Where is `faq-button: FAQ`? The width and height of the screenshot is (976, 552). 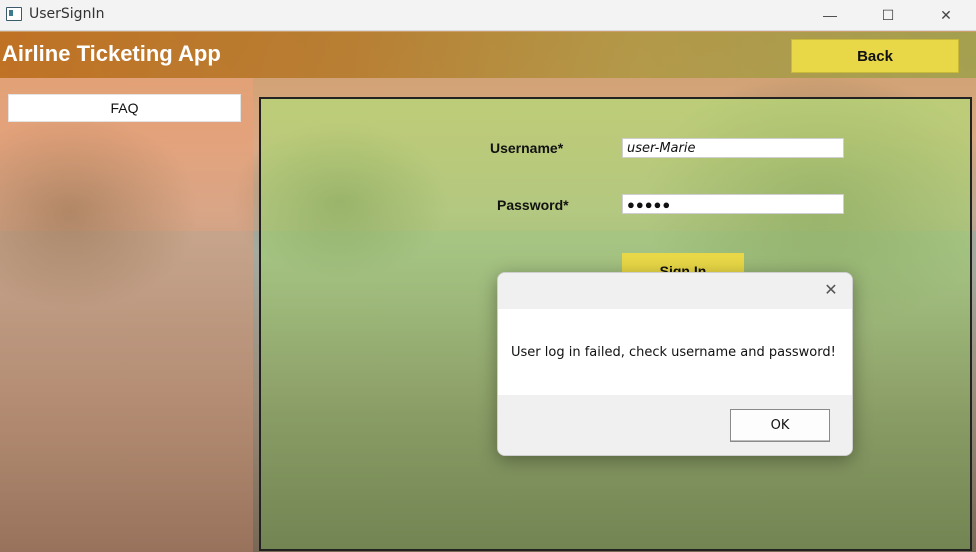 faq-button: FAQ is located at coordinates (124, 108).